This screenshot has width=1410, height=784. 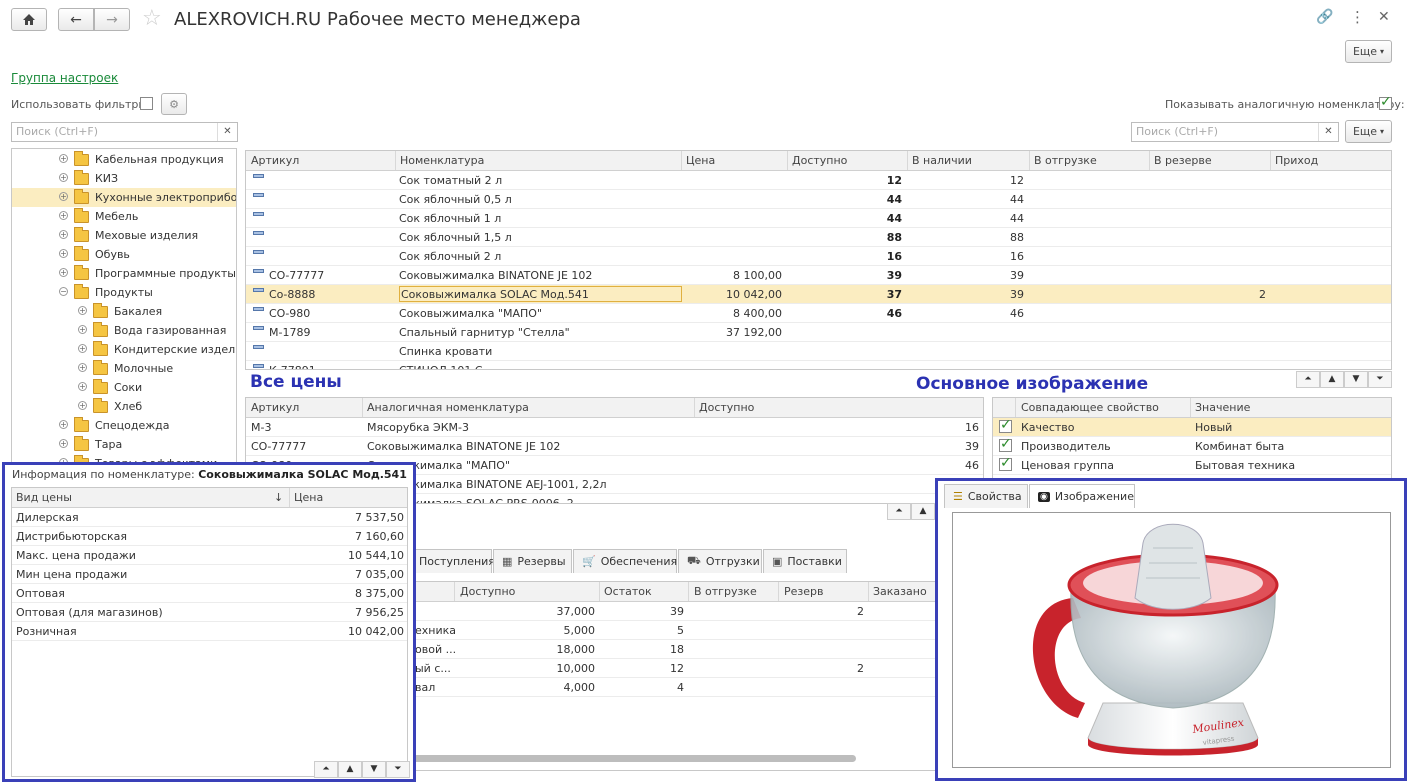 I want to click on use-filters-checkbox, so click(x=146, y=103).